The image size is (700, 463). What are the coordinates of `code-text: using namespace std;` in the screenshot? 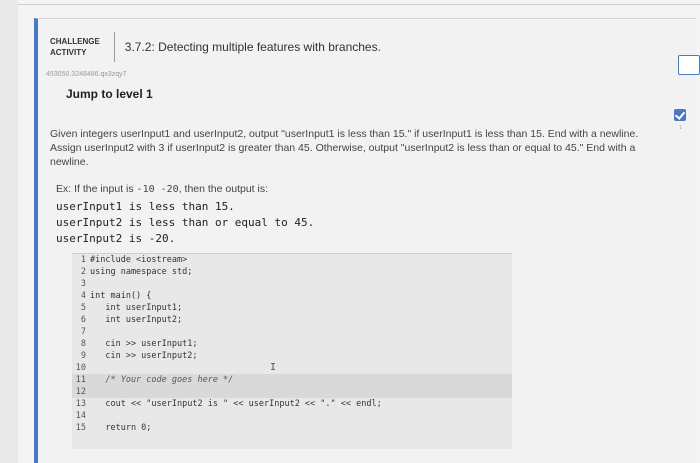 It's located at (141, 272).